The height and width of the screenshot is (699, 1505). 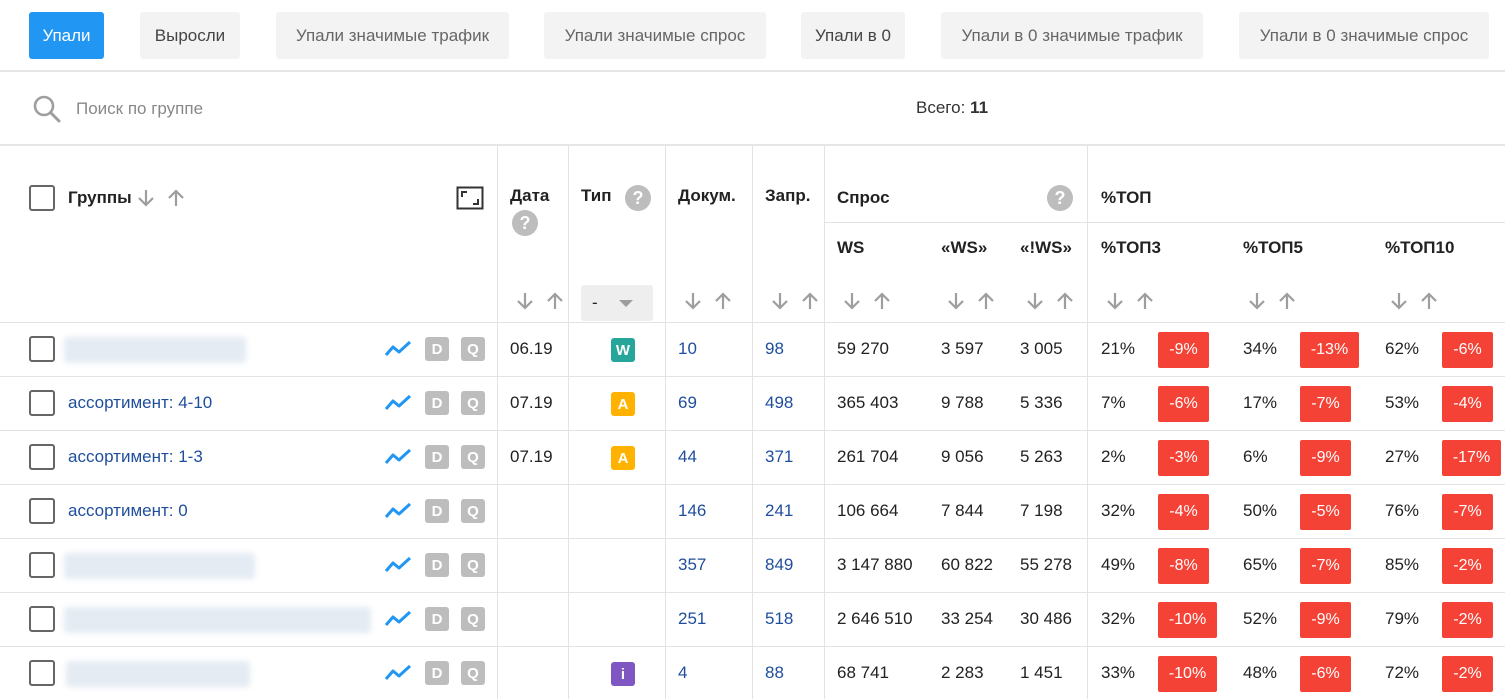 I want to click on expand-icon, so click(x=470, y=198).